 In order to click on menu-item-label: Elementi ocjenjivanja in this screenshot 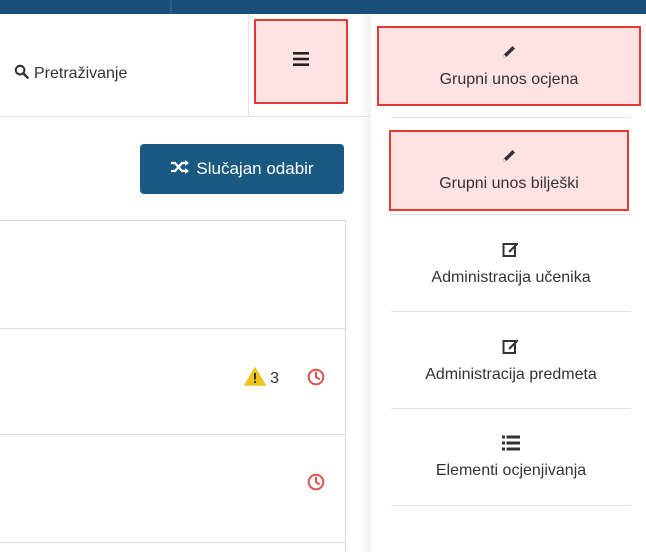, I will do `click(511, 470)`.